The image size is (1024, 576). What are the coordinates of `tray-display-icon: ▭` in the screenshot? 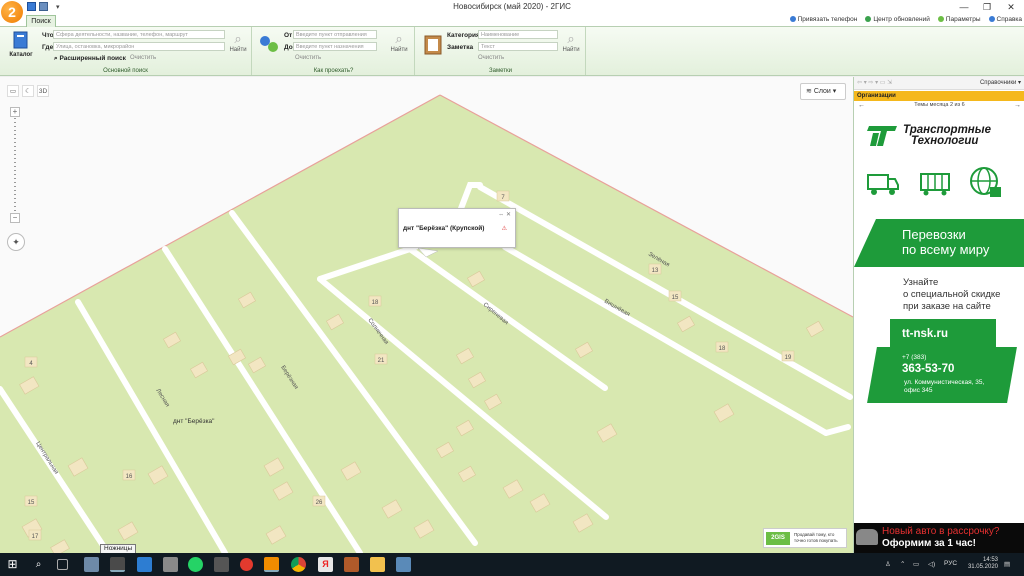 It's located at (916, 564).